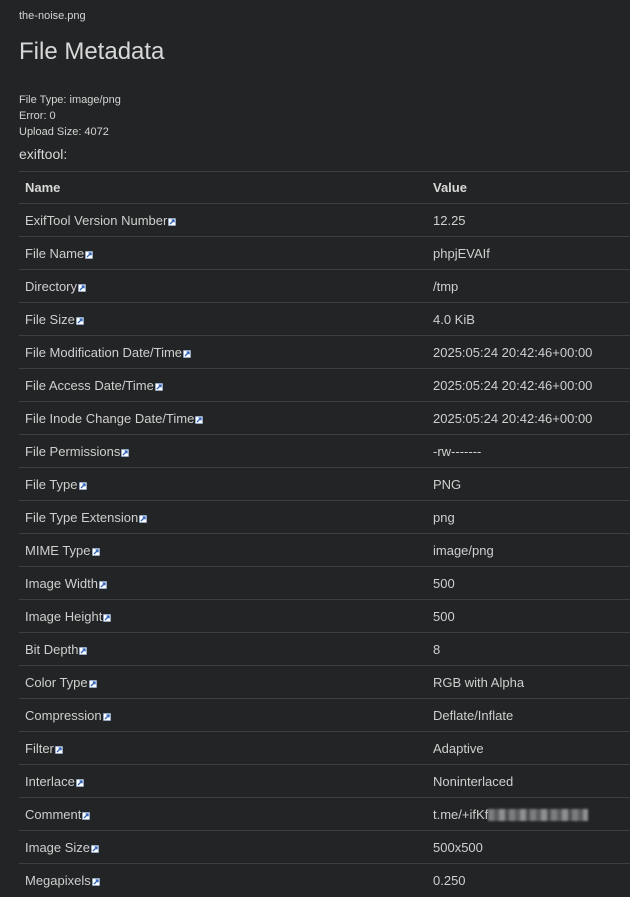 The image size is (630, 897). What do you see at coordinates (538, 814) in the screenshot?
I see `redacted-text-blur` at bounding box center [538, 814].